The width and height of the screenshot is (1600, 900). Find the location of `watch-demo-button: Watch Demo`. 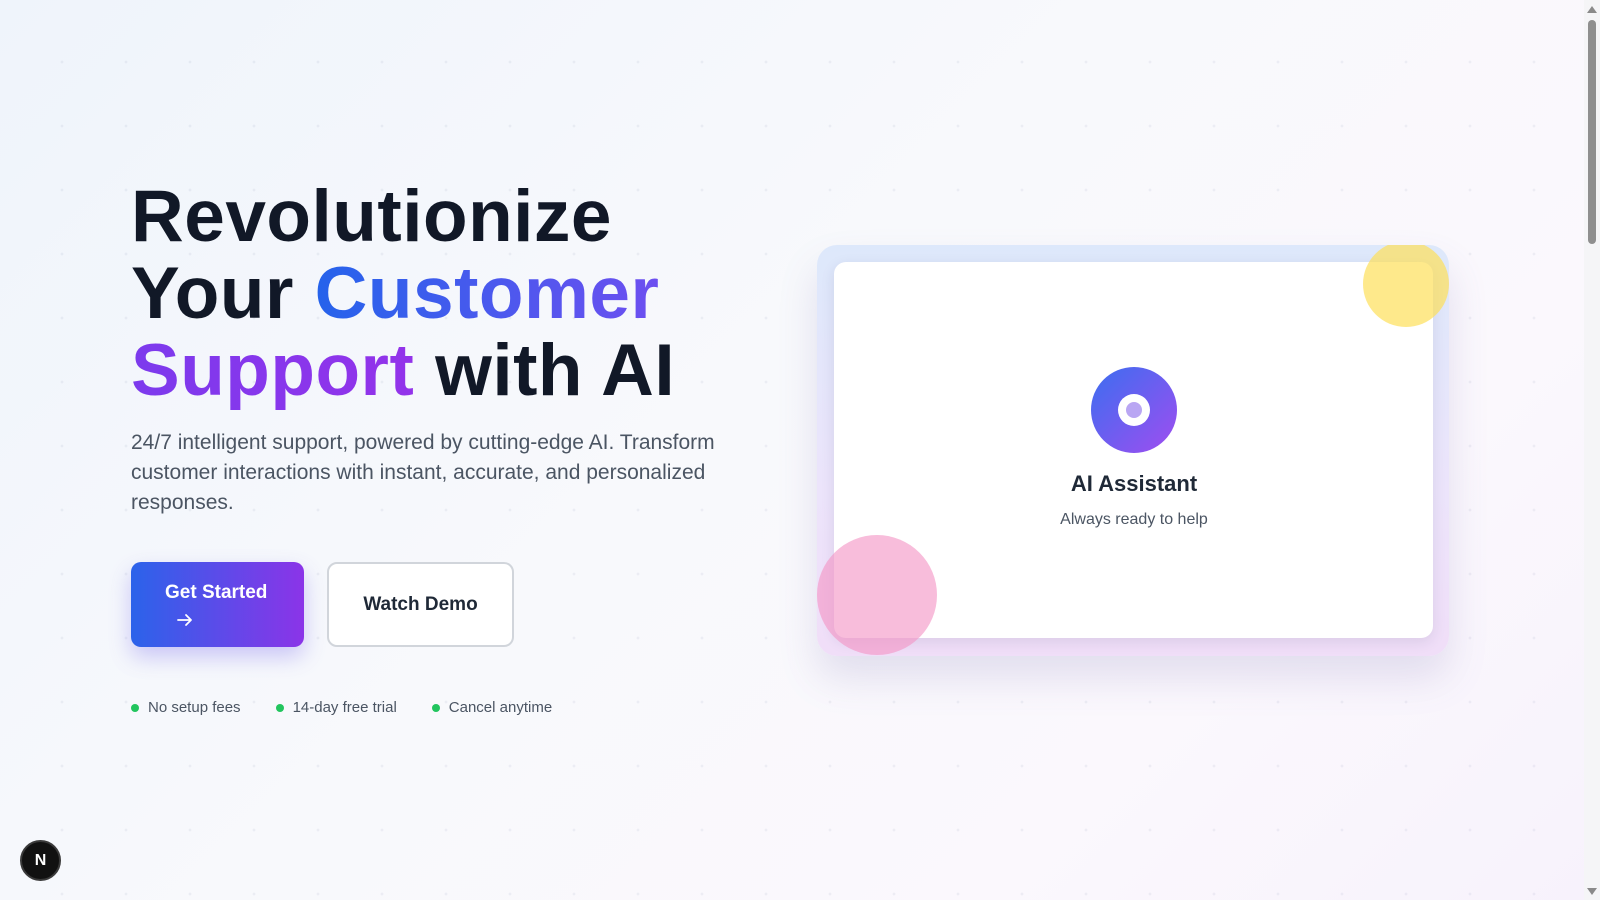

watch-demo-button: Watch Demo is located at coordinates (420, 604).